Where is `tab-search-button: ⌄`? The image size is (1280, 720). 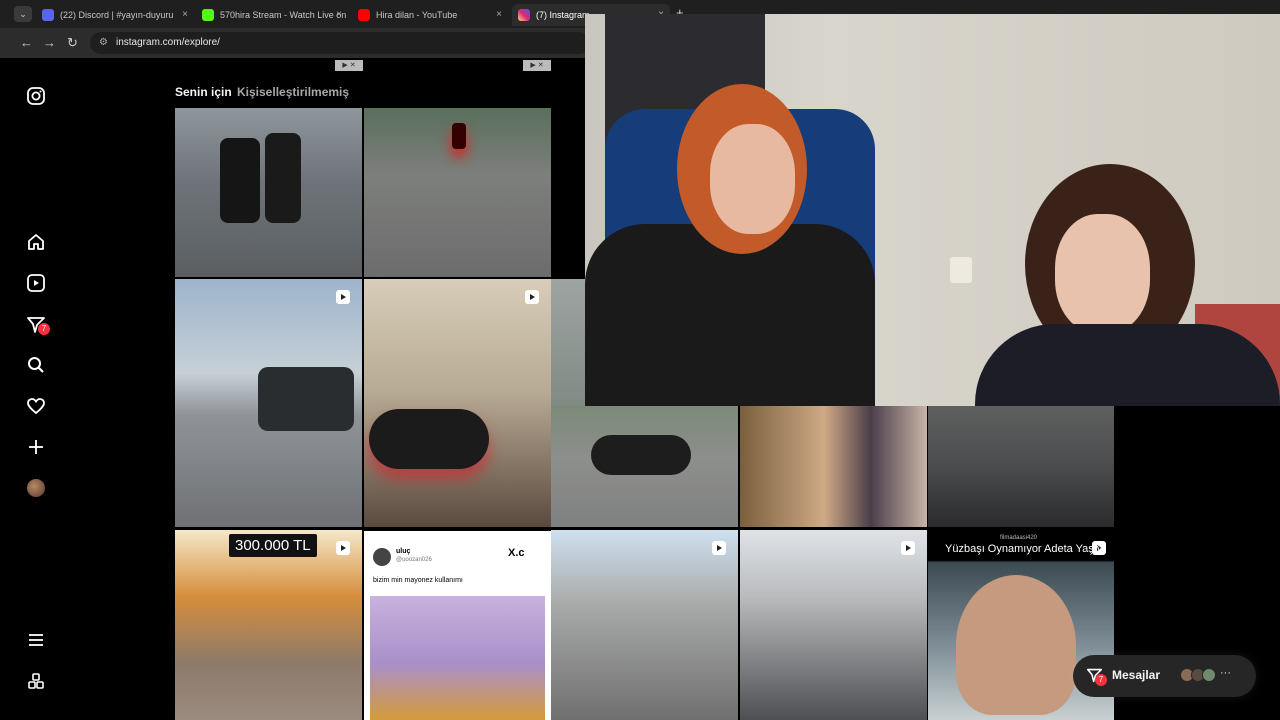
tab-search-button: ⌄ is located at coordinates (23, 14).